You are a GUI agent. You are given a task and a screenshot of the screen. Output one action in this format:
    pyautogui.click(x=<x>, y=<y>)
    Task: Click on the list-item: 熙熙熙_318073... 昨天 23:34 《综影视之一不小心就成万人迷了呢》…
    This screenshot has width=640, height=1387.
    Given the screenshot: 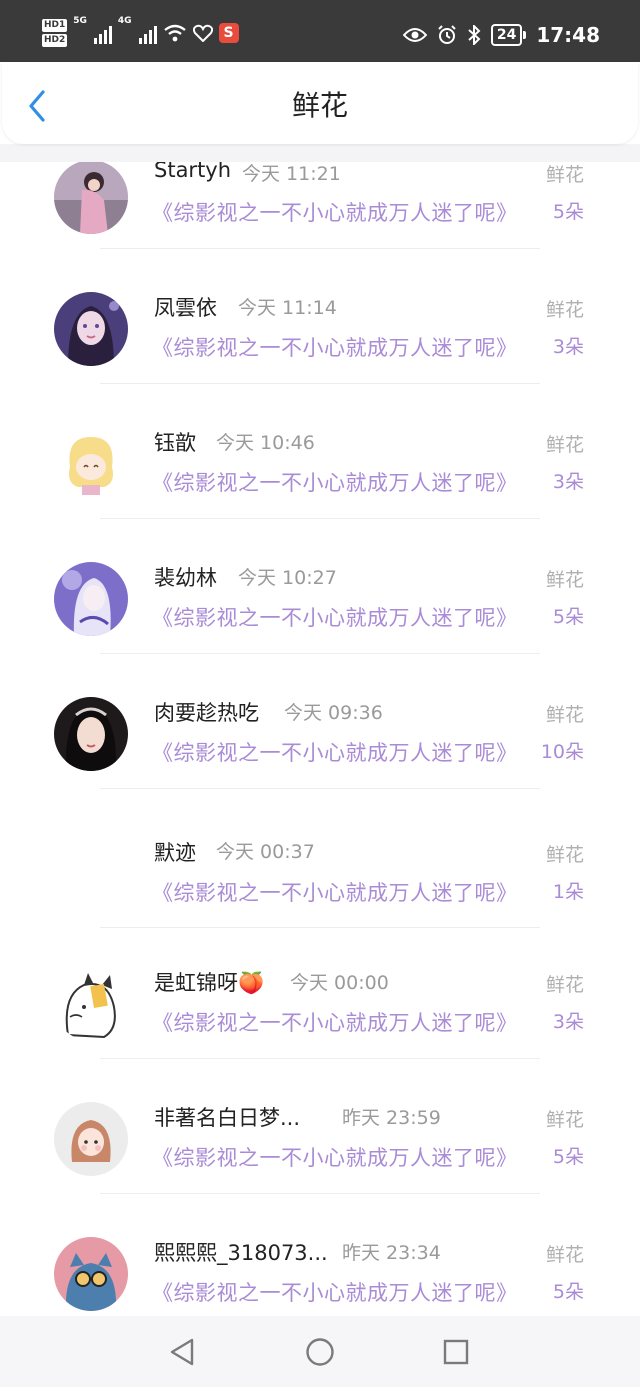 What is the action you would take?
    pyautogui.click(x=320, y=1267)
    